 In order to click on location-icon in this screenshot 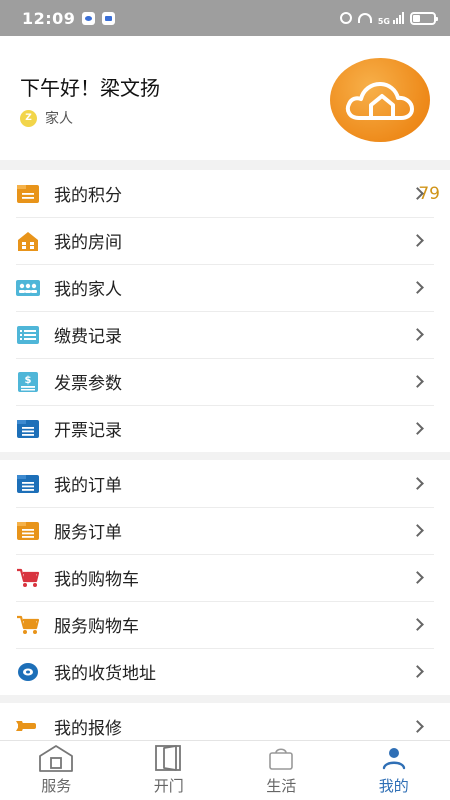, I will do `click(28, 672)`.